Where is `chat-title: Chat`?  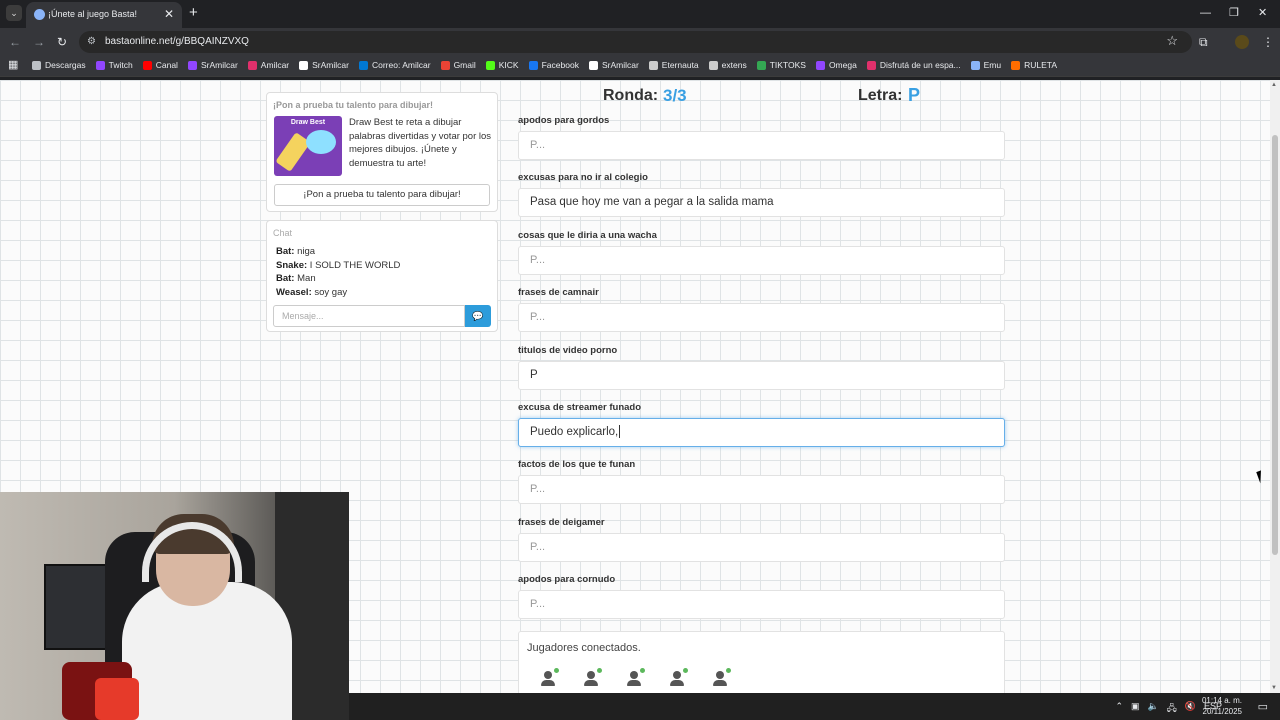
chat-title: Chat is located at coordinates (283, 233).